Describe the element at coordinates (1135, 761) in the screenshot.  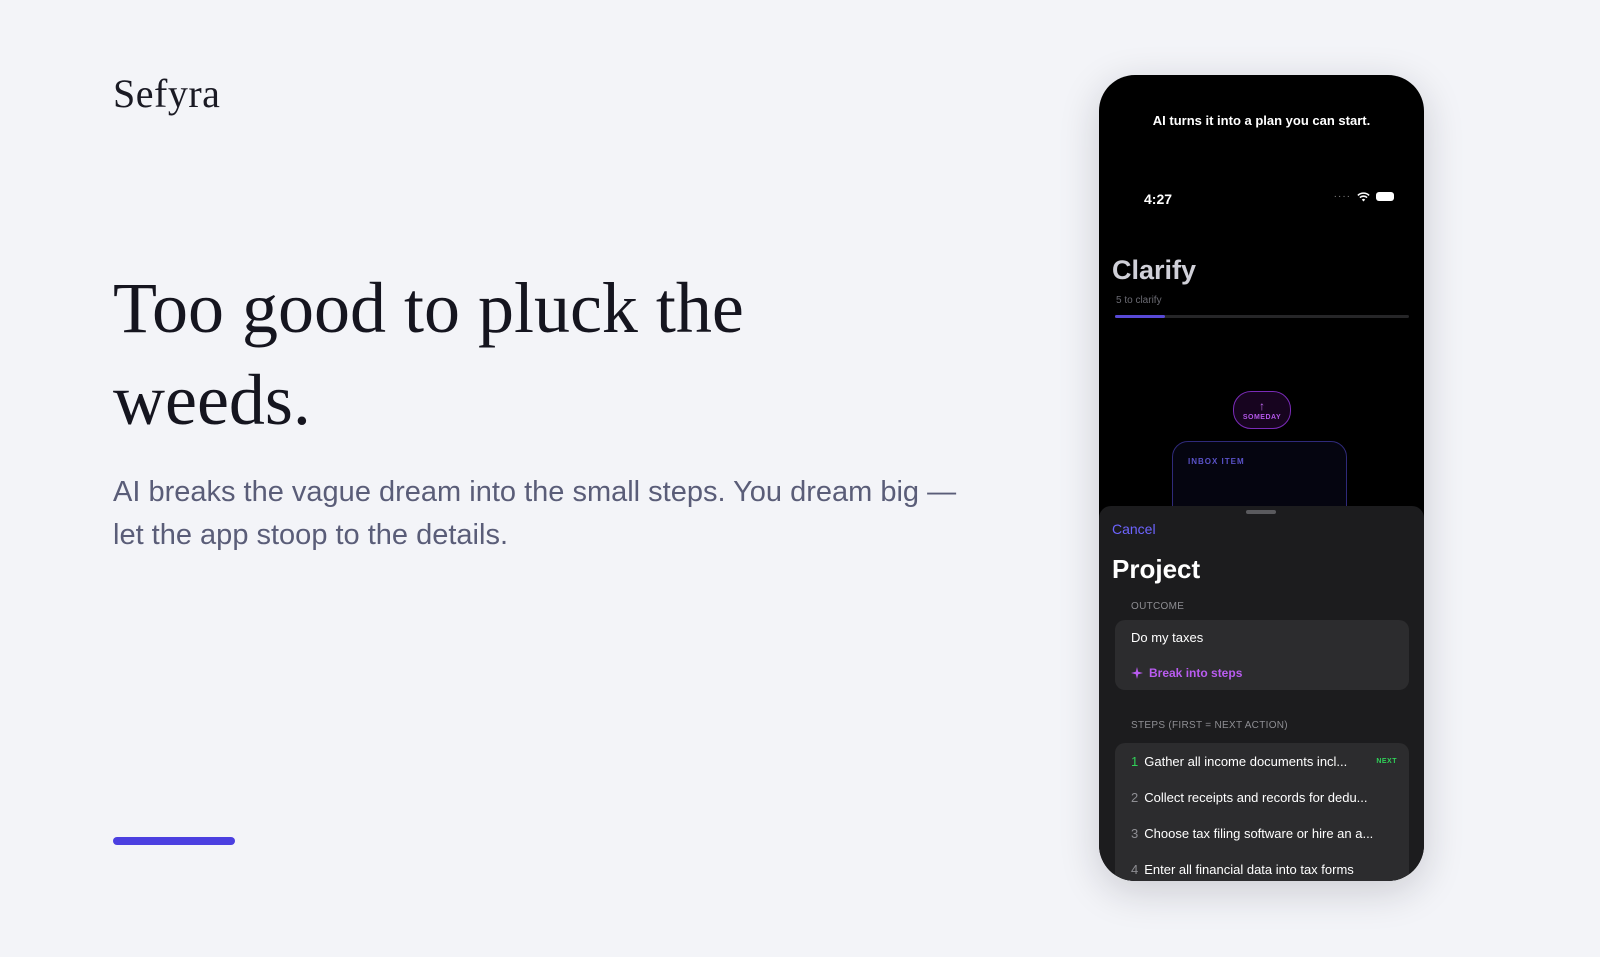
I see `step-number: 1` at that location.